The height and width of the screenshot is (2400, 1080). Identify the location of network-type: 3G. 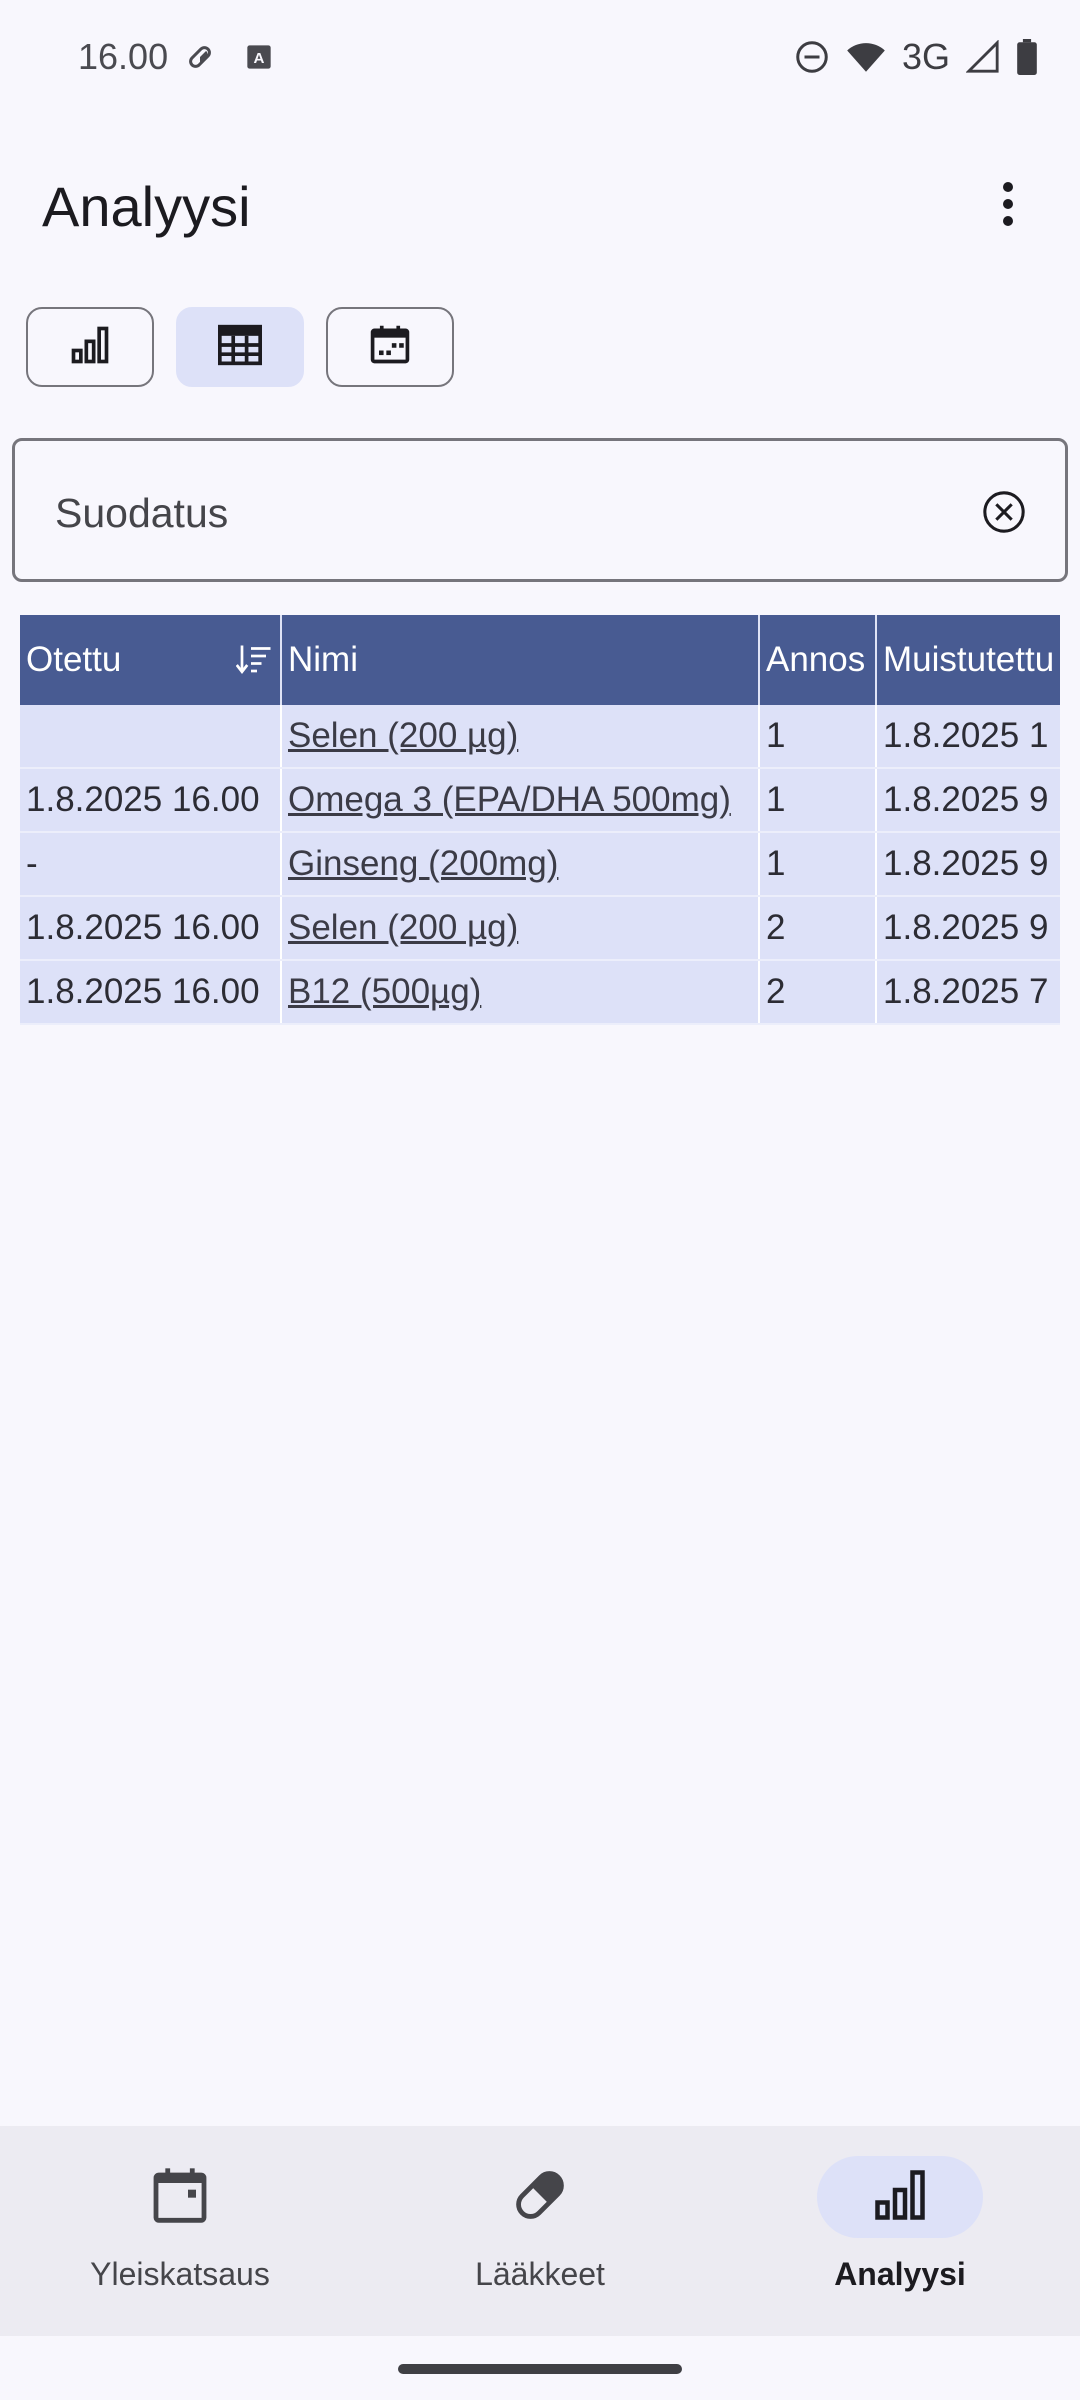
(925, 56).